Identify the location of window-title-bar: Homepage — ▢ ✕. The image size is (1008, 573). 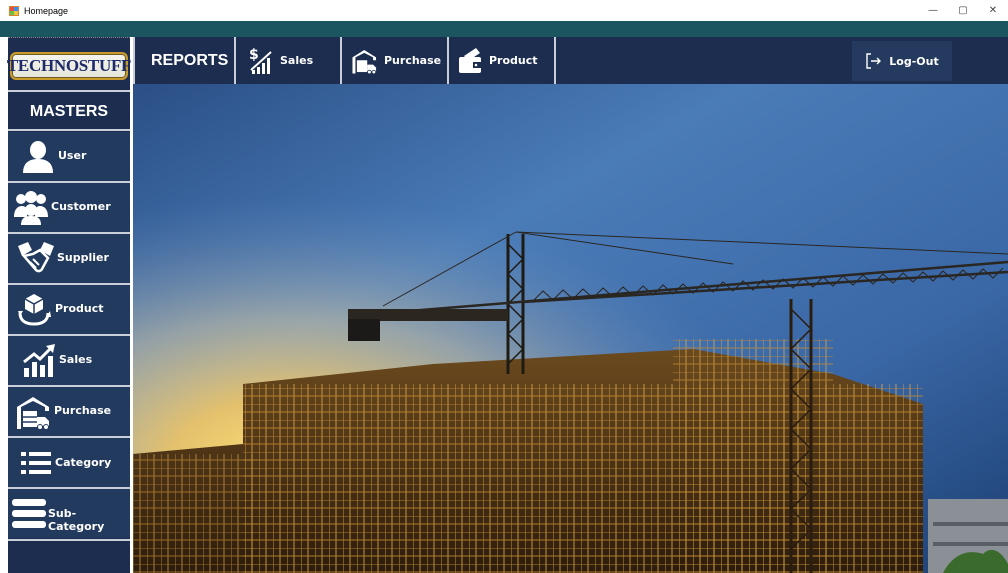
(504, 10).